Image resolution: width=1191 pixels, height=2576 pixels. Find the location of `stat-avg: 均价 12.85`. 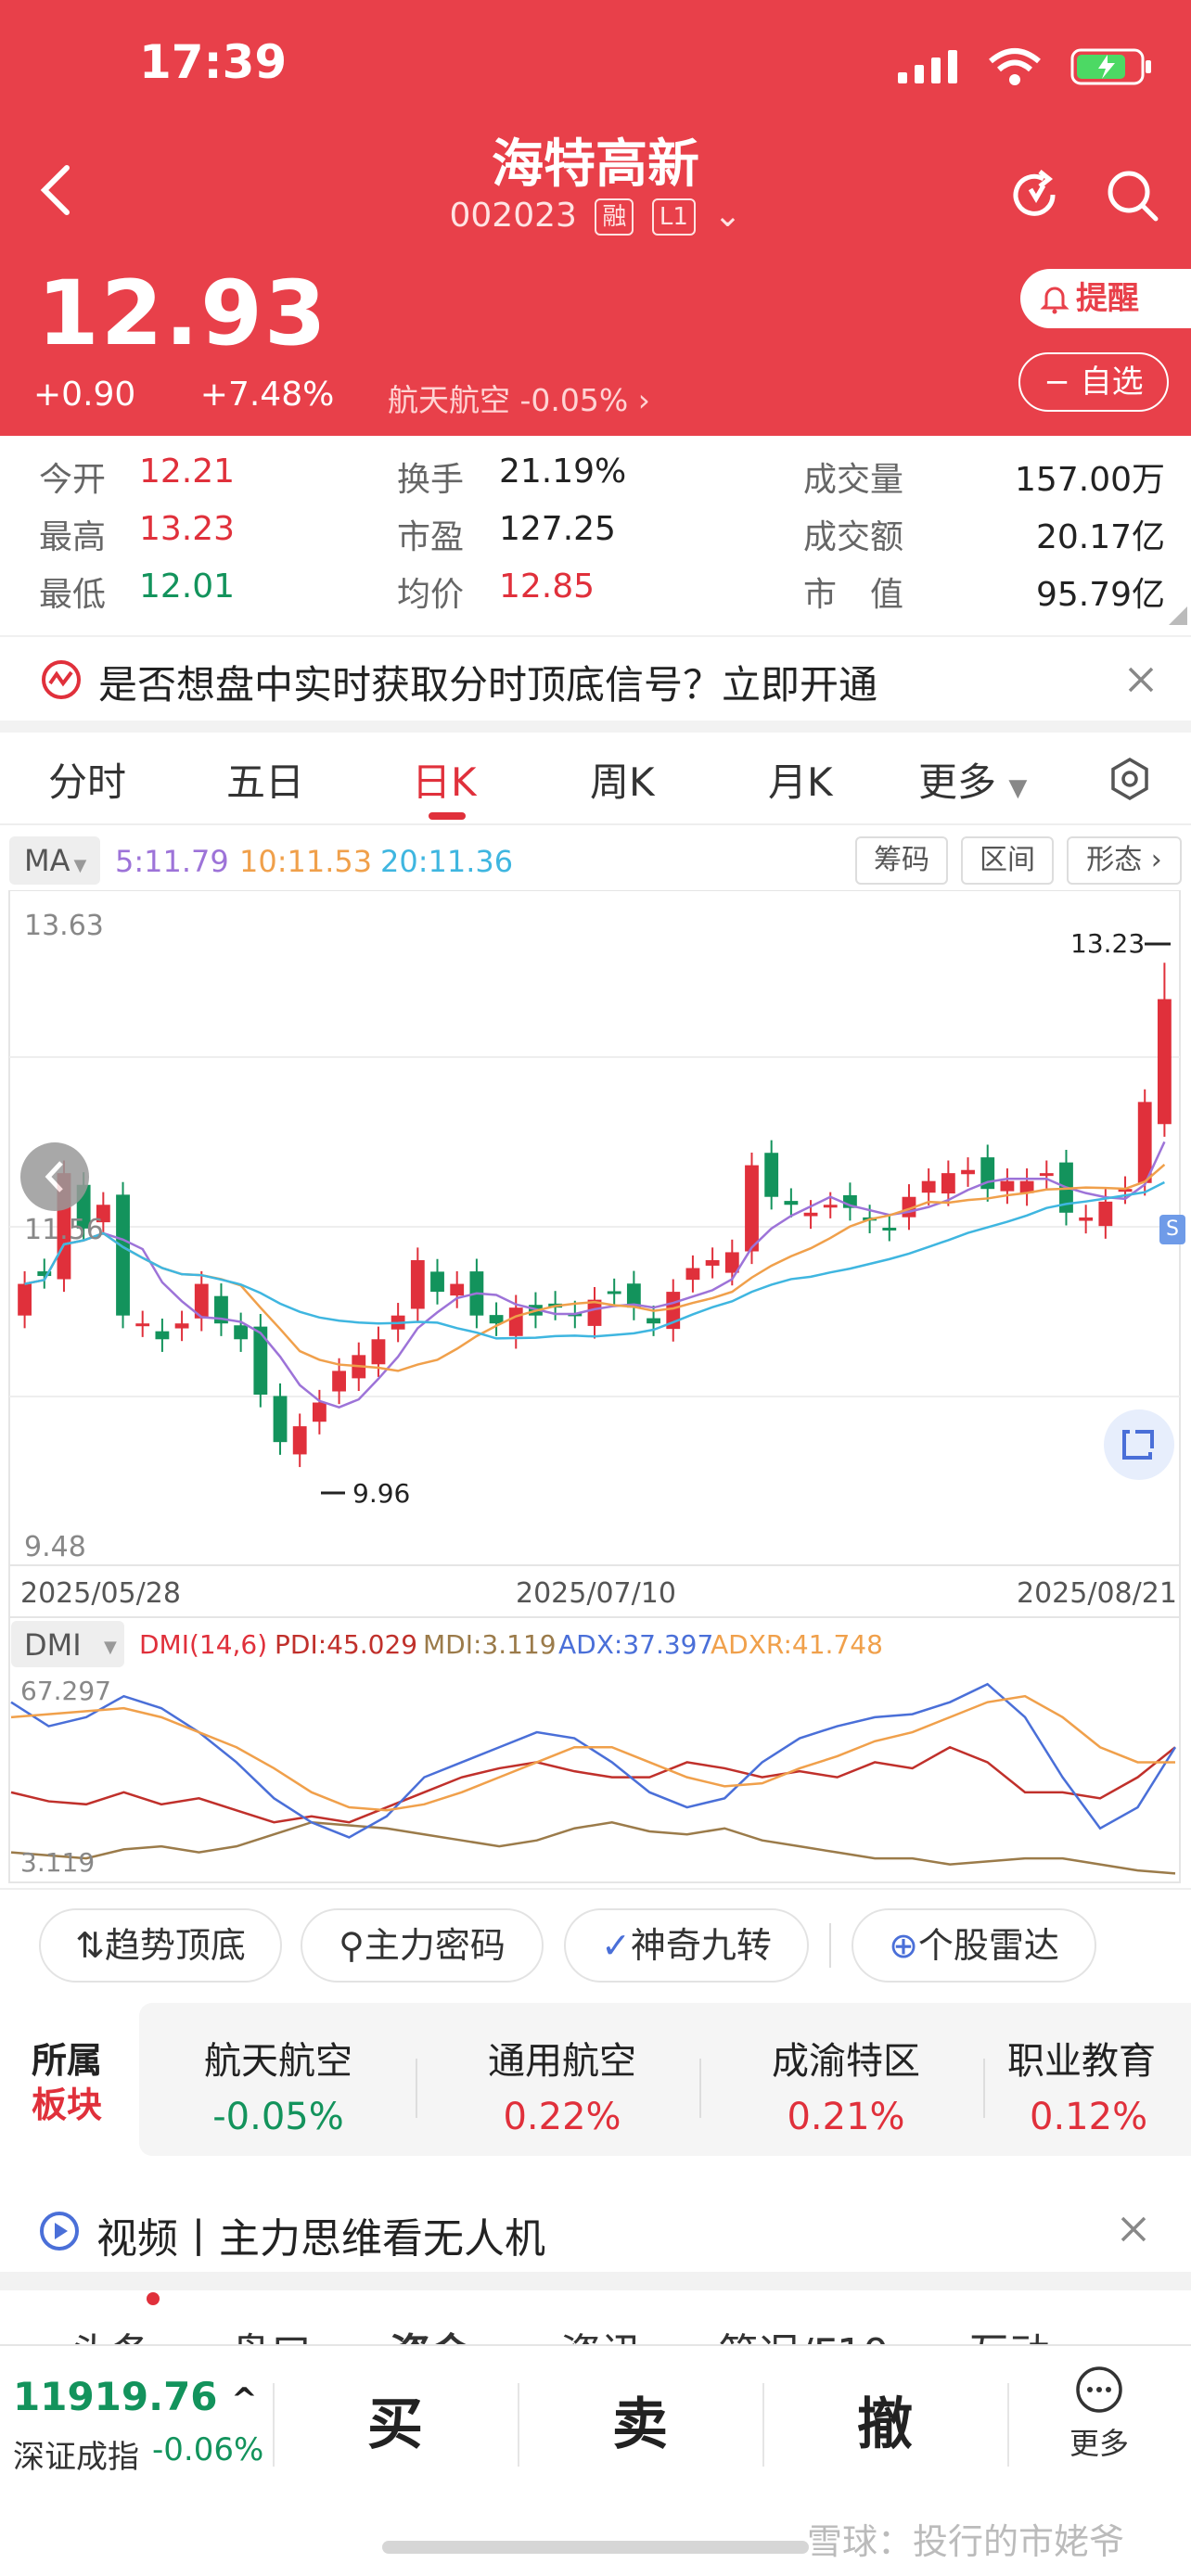

stat-avg: 均价 12.85 is located at coordinates (496, 591).